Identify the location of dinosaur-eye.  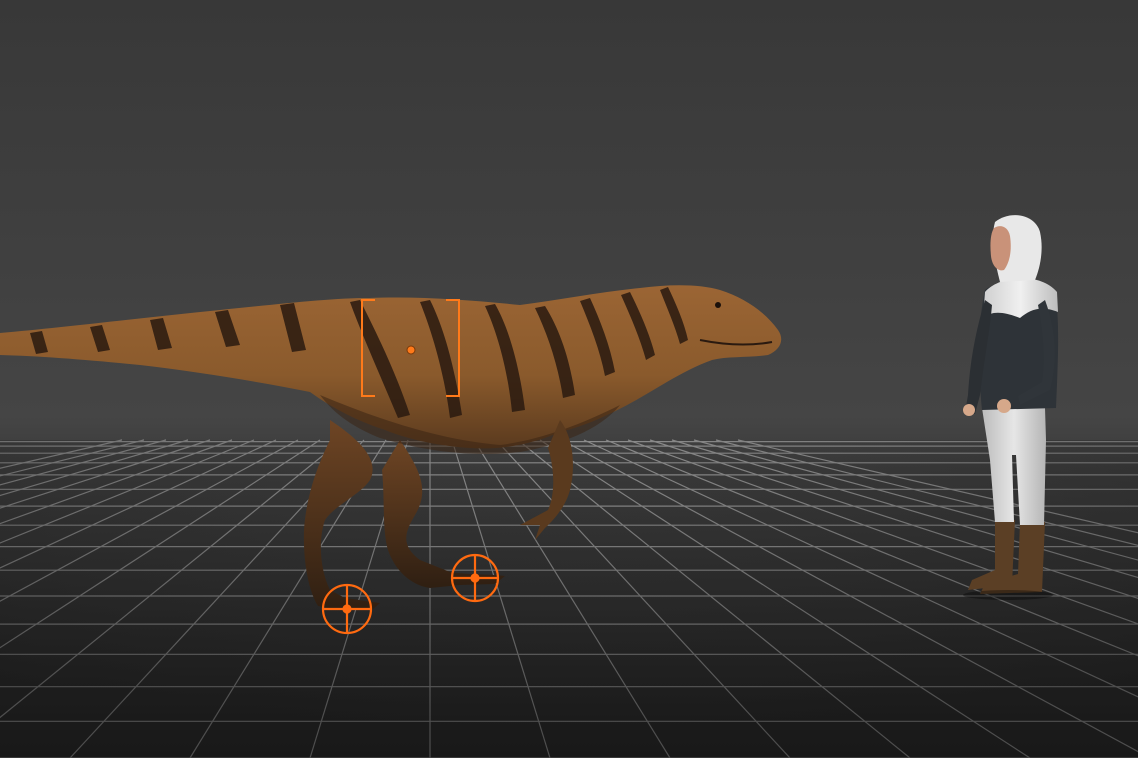
(718, 305).